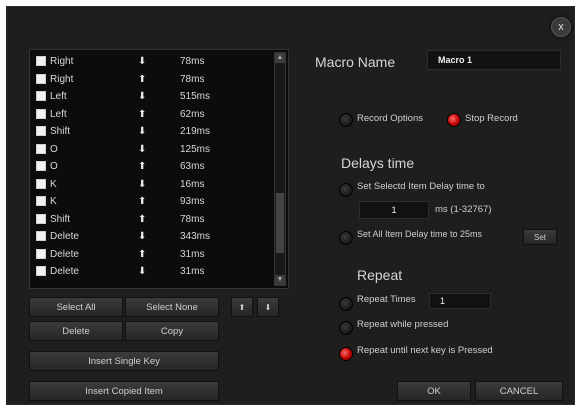 The image size is (579, 406). Describe the element at coordinates (76, 331) in the screenshot. I see `delete-button: Delete` at that location.